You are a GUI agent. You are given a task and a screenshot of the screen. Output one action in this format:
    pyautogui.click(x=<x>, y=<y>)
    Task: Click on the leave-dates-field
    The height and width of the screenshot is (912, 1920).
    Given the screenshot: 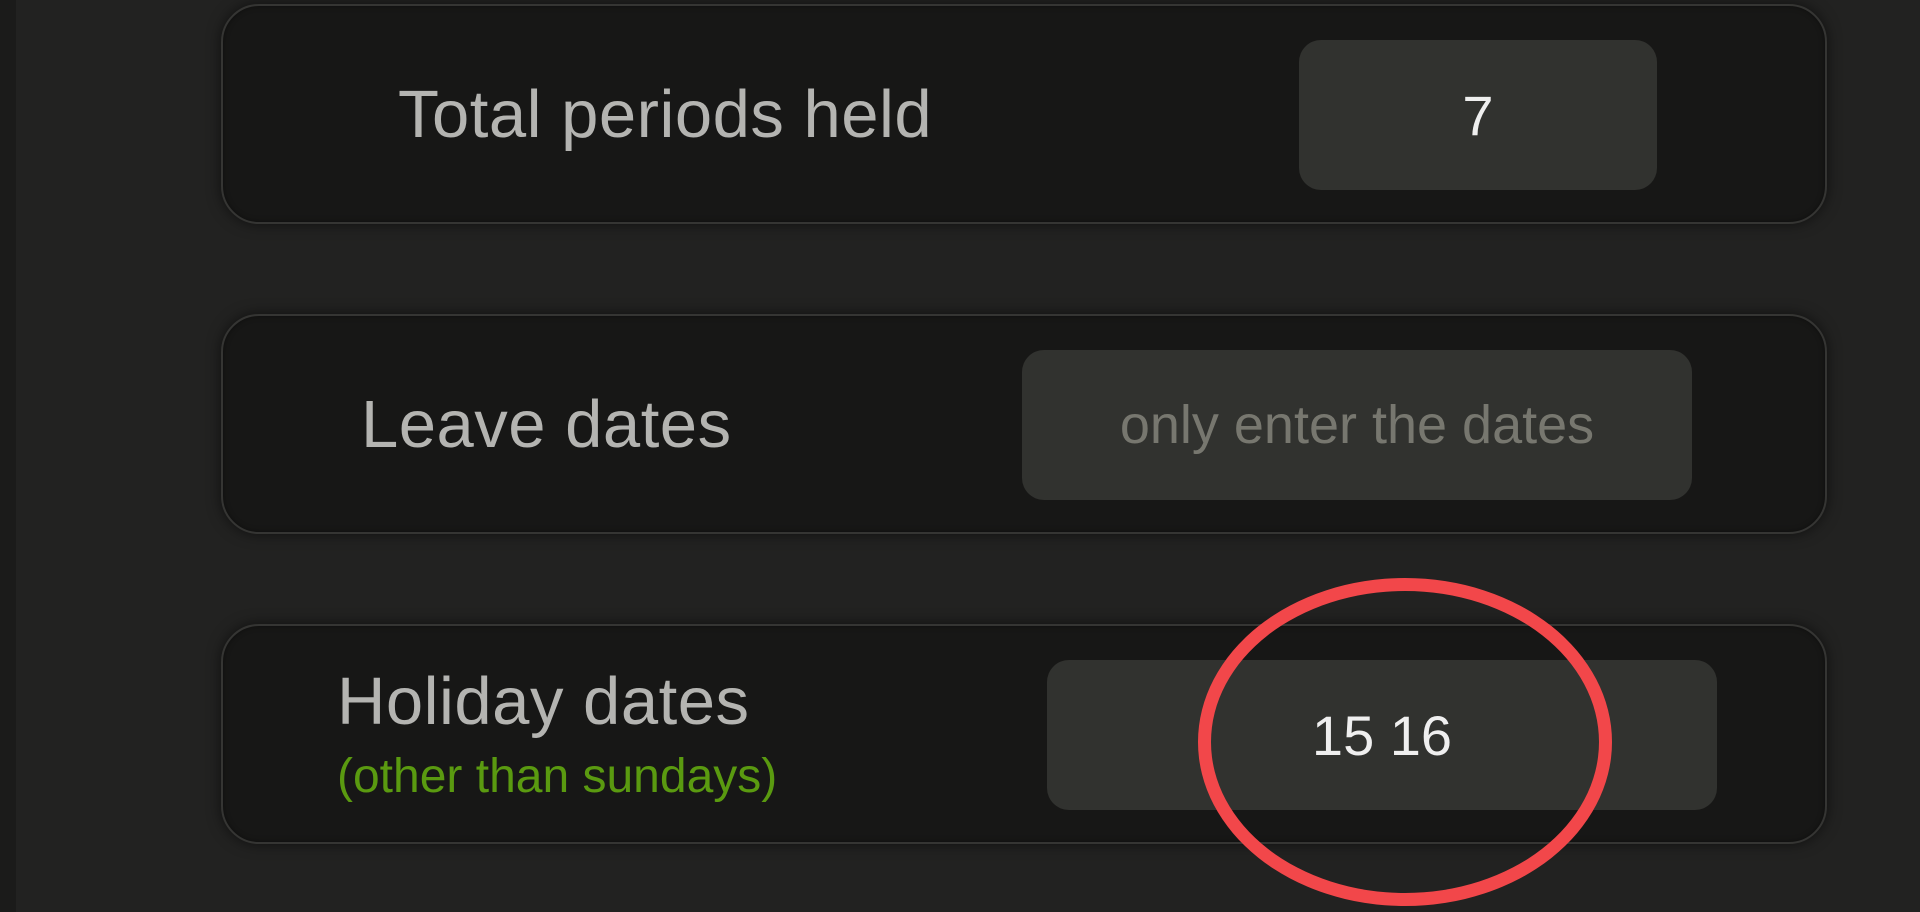 What is the action you would take?
    pyautogui.click(x=1357, y=425)
    